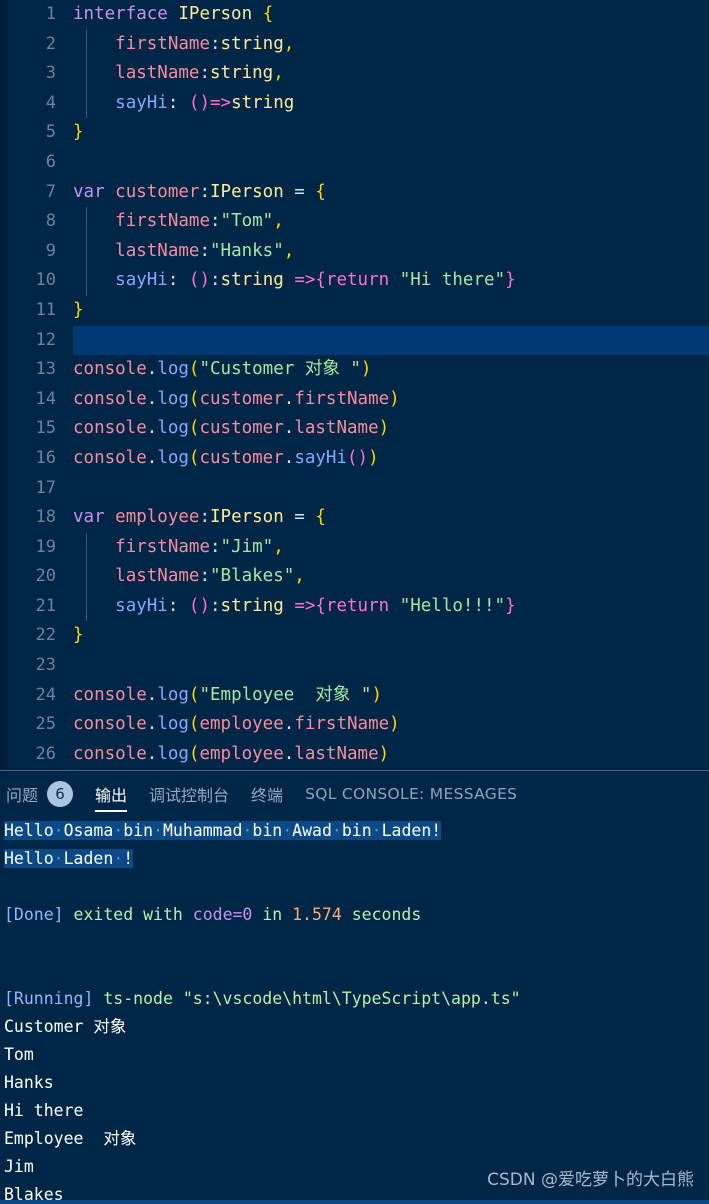 The height and width of the screenshot is (1204, 709). Describe the element at coordinates (44, 1110) in the screenshot. I see `console-line: Hi there` at that location.